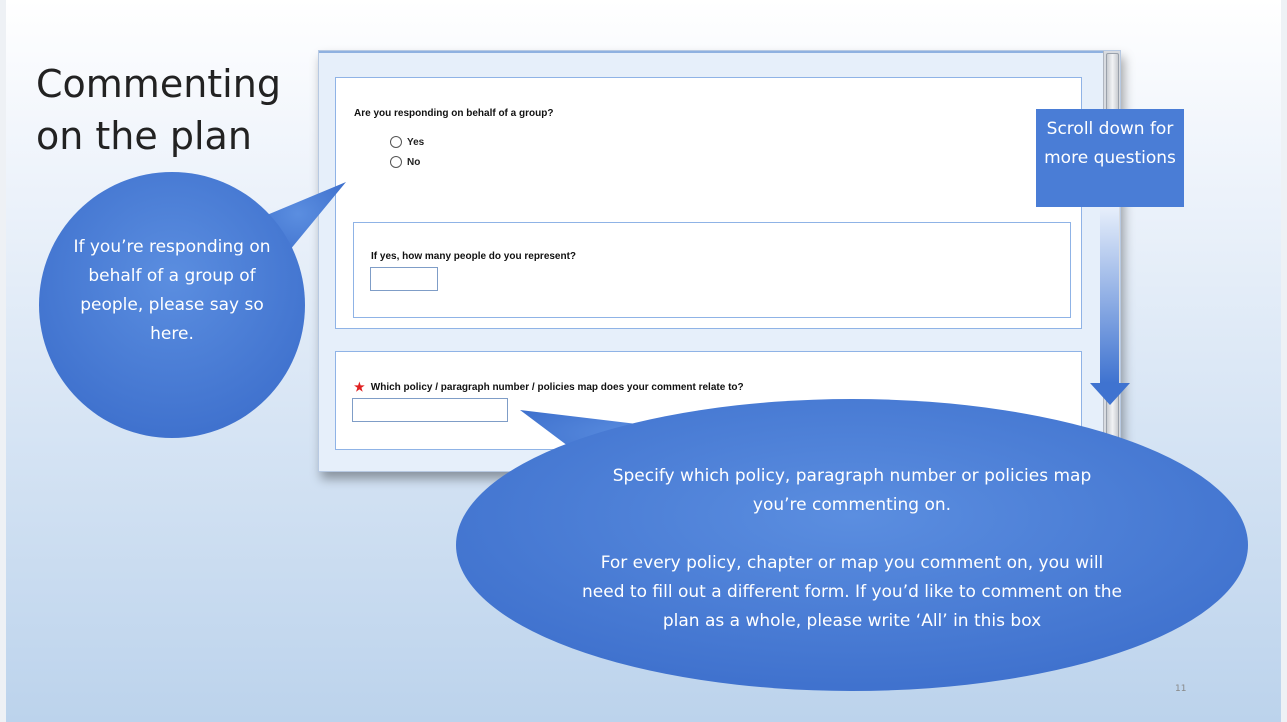 Image resolution: width=1287 pixels, height=722 pixels. What do you see at coordinates (1181, 689) in the screenshot?
I see `slide-number: 11` at bounding box center [1181, 689].